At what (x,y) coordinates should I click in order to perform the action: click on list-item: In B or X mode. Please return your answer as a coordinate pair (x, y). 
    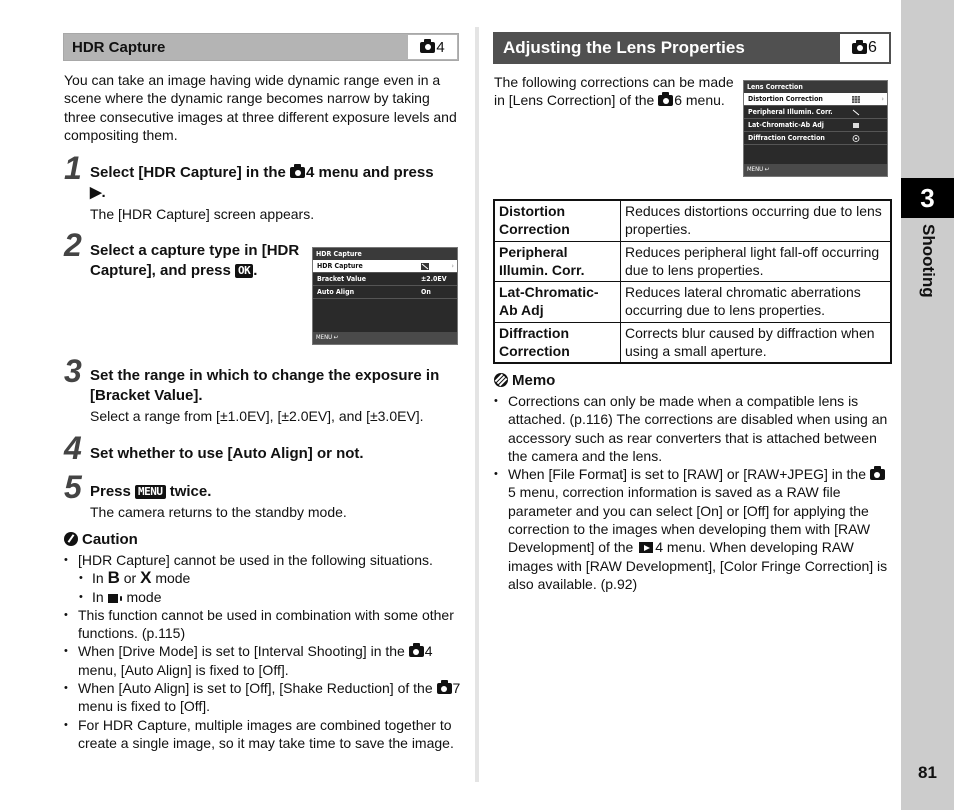
    Looking at the image, I should click on (271, 578).